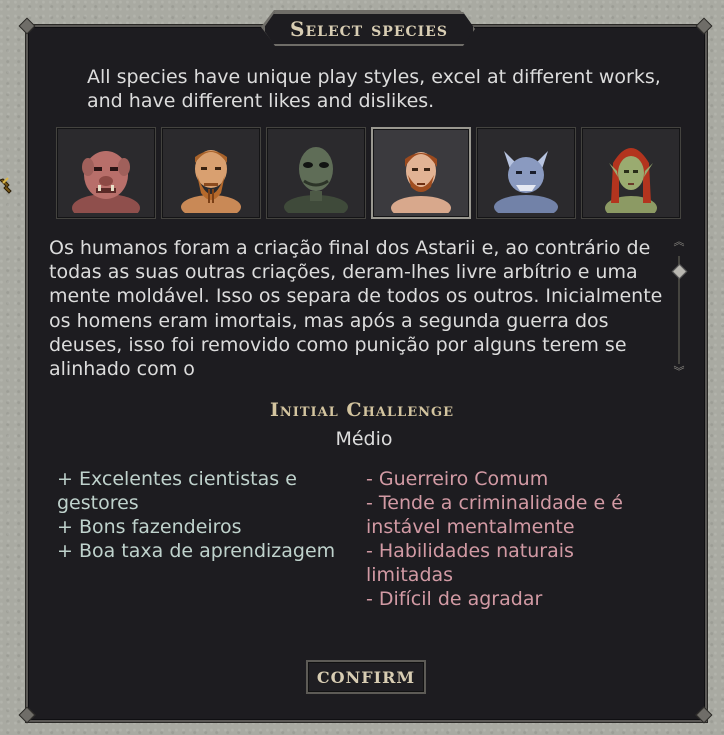 The image size is (724, 735). What do you see at coordinates (366, 677) in the screenshot?
I see `confirm-button: CONFIRM` at bounding box center [366, 677].